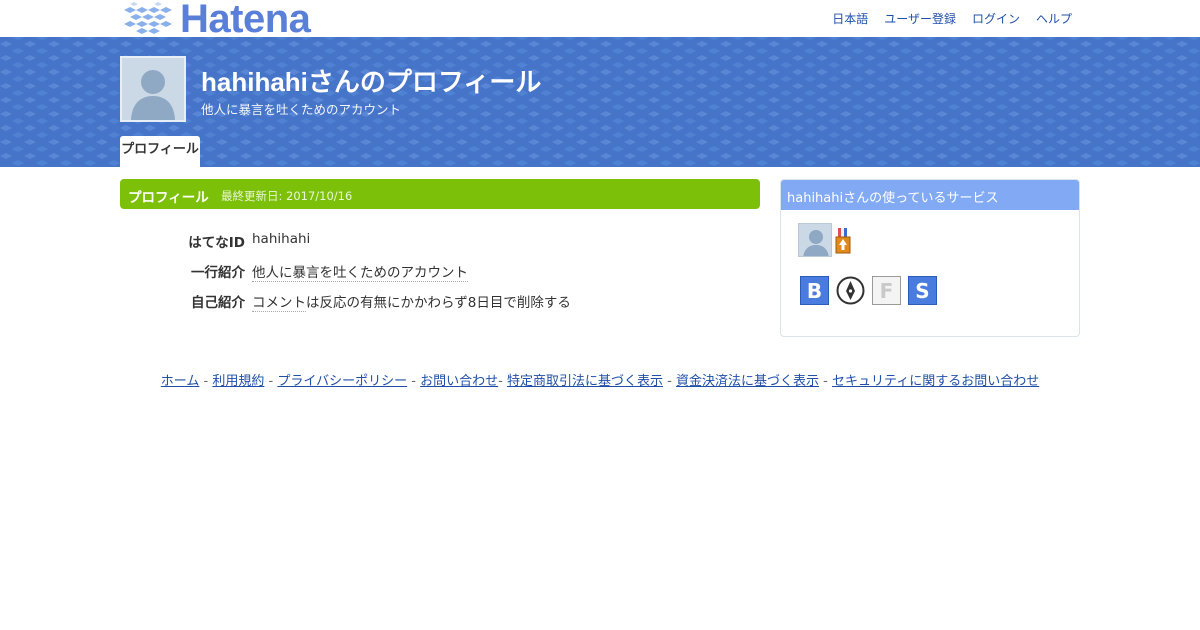 This screenshot has width=1200, height=630. What do you see at coordinates (440, 194) in the screenshot?
I see `profile-section-header: プロフィール 最終更新日: 2017/10/16` at bounding box center [440, 194].